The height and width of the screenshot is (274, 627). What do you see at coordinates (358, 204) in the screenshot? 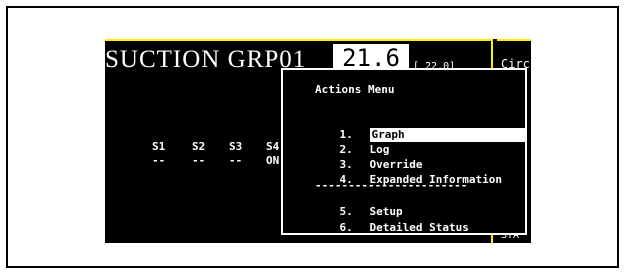
I see `menu-item-setup: 5. Setup` at bounding box center [358, 204].